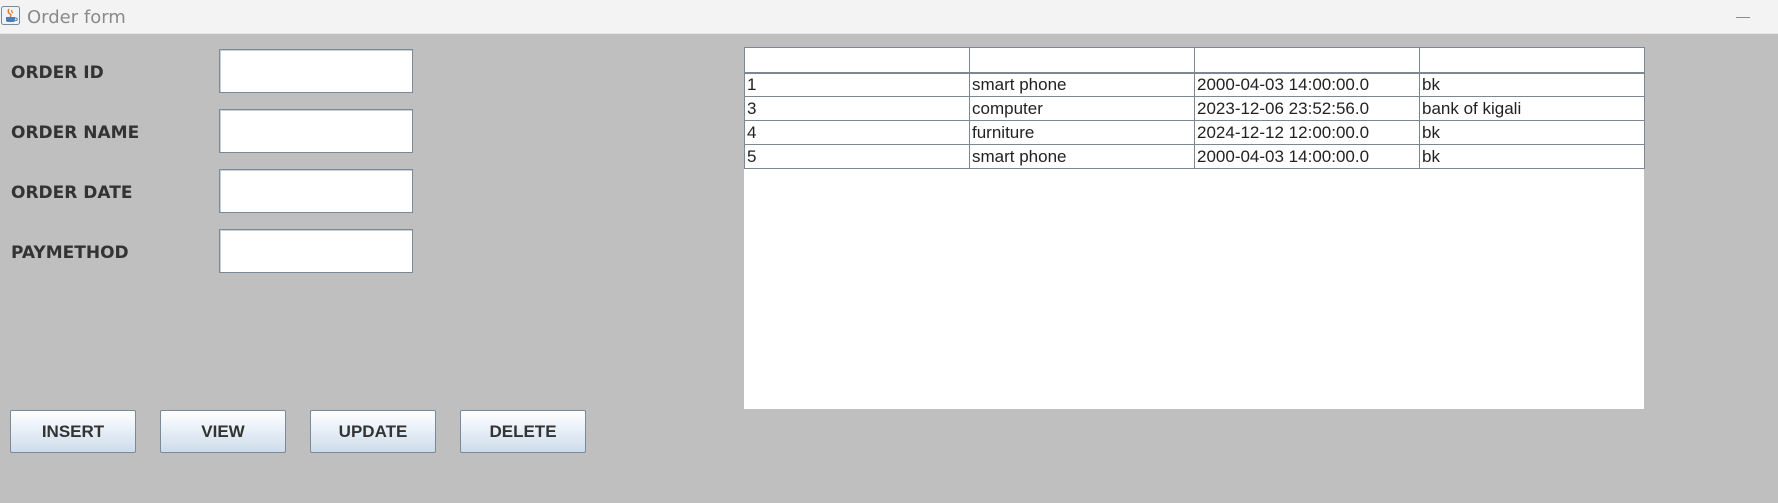 The height and width of the screenshot is (503, 1778). What do you see at coordinates (1082, 108) in the screenshot?
I see `table-cell: computer` at bounding box center [1082, 108].